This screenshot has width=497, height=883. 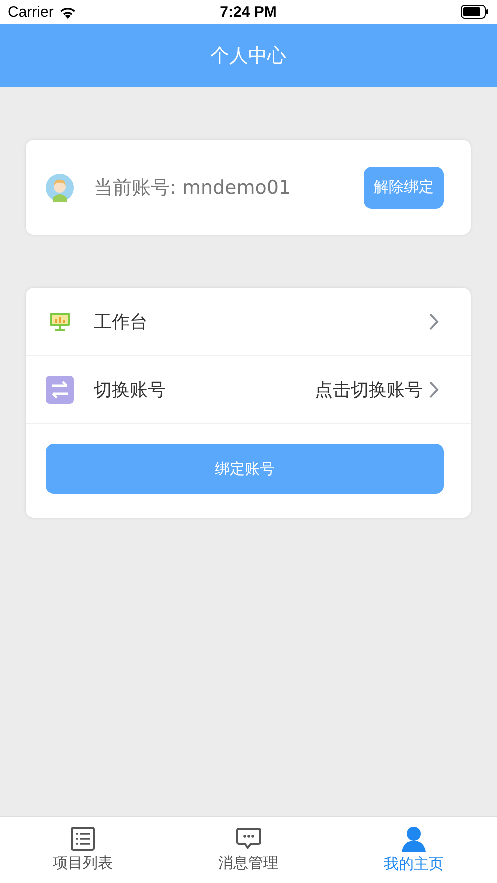 What do you see at coordinates (248, 863) in the screenshot?
I see `tab: 消息管理` at bounding box center [248, 863].